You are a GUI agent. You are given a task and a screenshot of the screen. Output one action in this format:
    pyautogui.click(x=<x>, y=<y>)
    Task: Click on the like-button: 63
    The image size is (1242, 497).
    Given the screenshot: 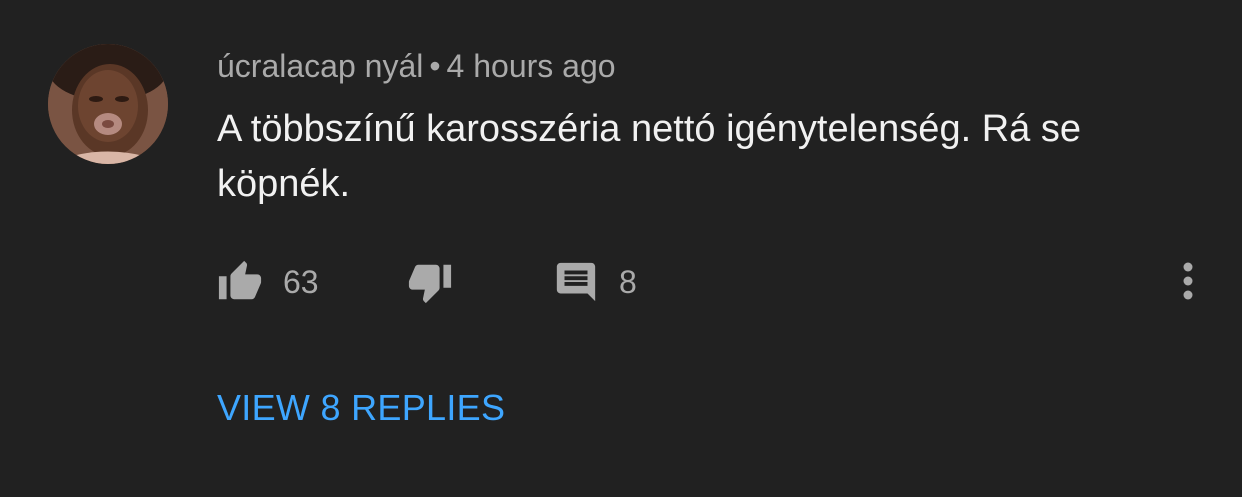 What is the action you would take?
    pyautogui.click(x=268, y=282)
    